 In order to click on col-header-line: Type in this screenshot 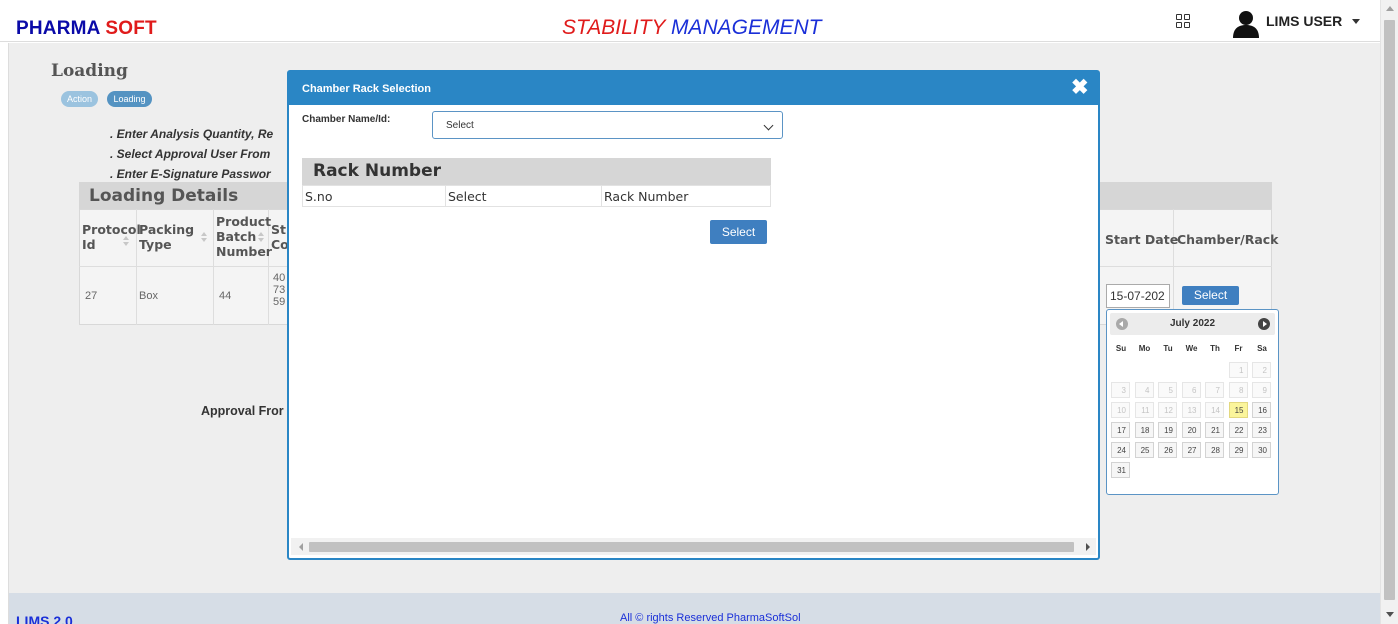, I will do `click(155, 244)`.